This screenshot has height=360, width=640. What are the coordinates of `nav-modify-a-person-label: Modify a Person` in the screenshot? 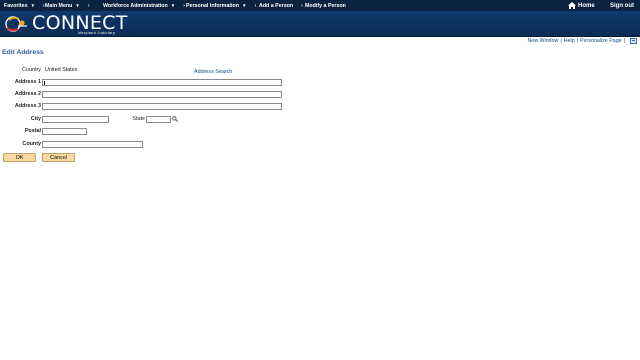 It's located at (325, 5).